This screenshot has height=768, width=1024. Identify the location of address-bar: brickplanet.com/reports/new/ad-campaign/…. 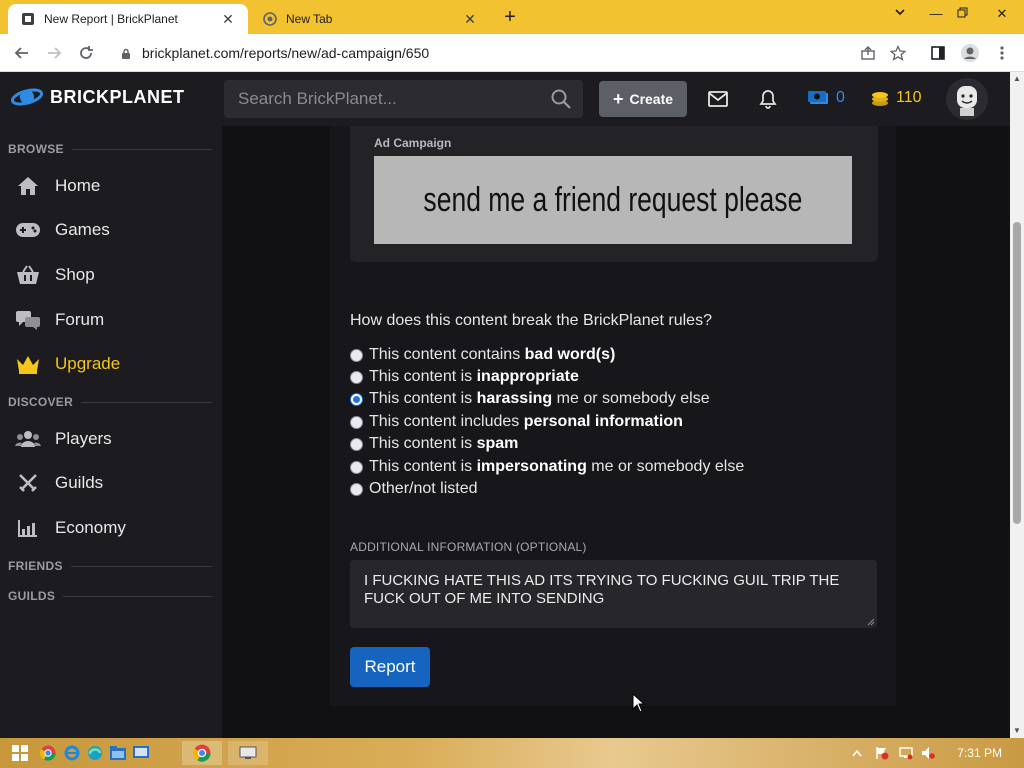
(512, 53).